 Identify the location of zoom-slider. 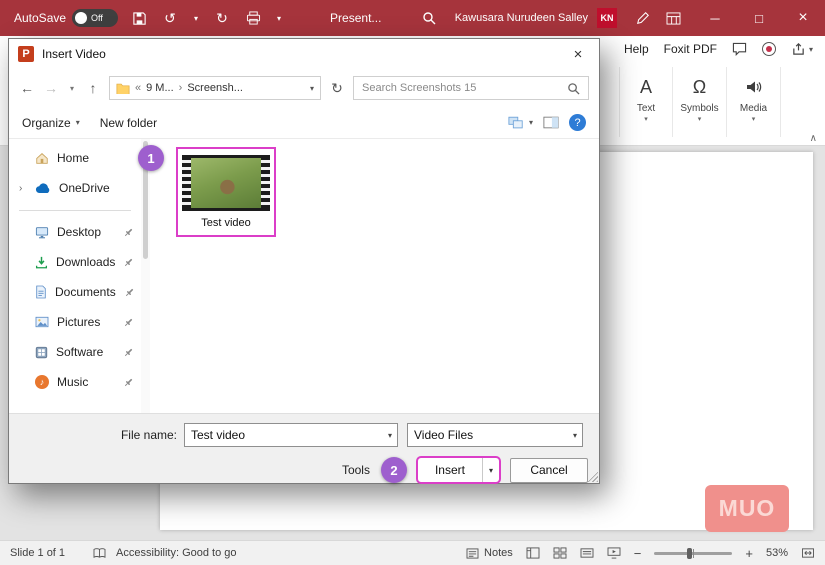
(693, 553).